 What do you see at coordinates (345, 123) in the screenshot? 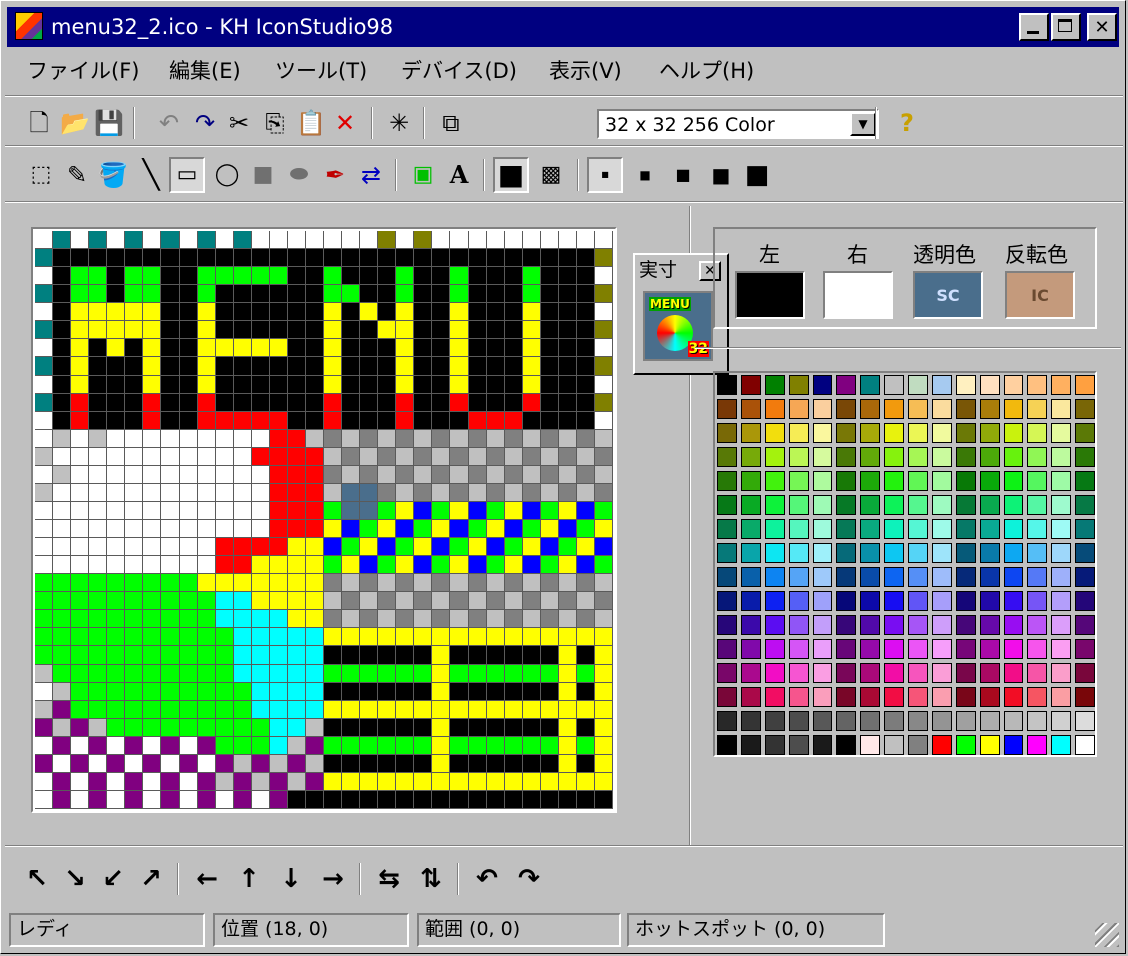
I see `delete-icon: ✕` at bounding box center [345, 123].